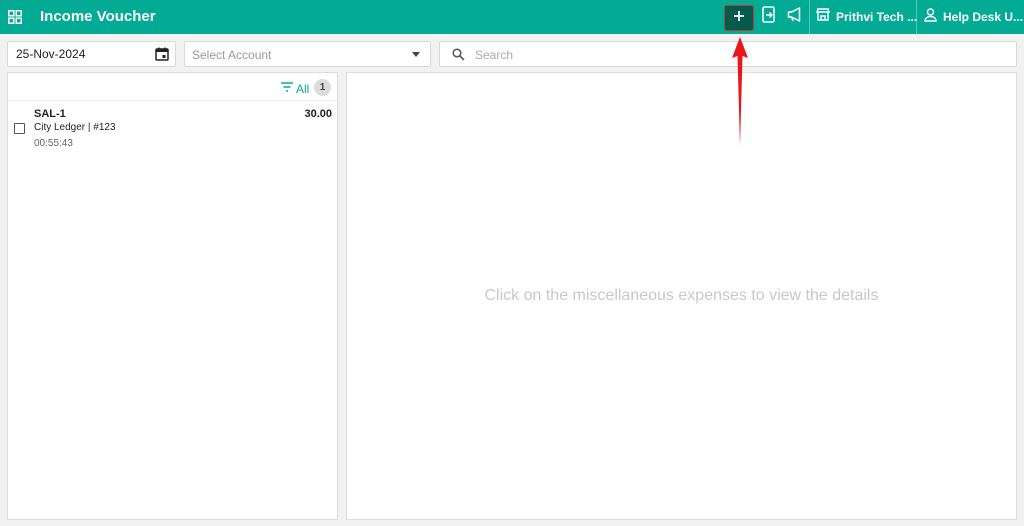  What do you see at coordinates (53, 143) in the screenshot?
I see `voucher-time: 00:55:43` at bounding box center [53, 143].